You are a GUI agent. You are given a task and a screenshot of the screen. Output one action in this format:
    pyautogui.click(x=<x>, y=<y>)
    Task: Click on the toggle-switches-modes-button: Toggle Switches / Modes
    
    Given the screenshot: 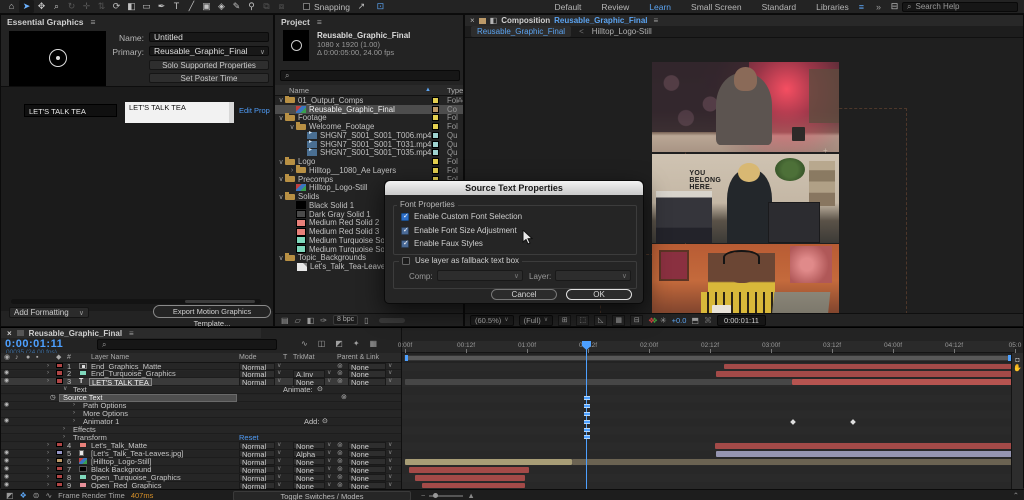 What is the action you would take?
    pyautogui.click(x=322, y=495)
    